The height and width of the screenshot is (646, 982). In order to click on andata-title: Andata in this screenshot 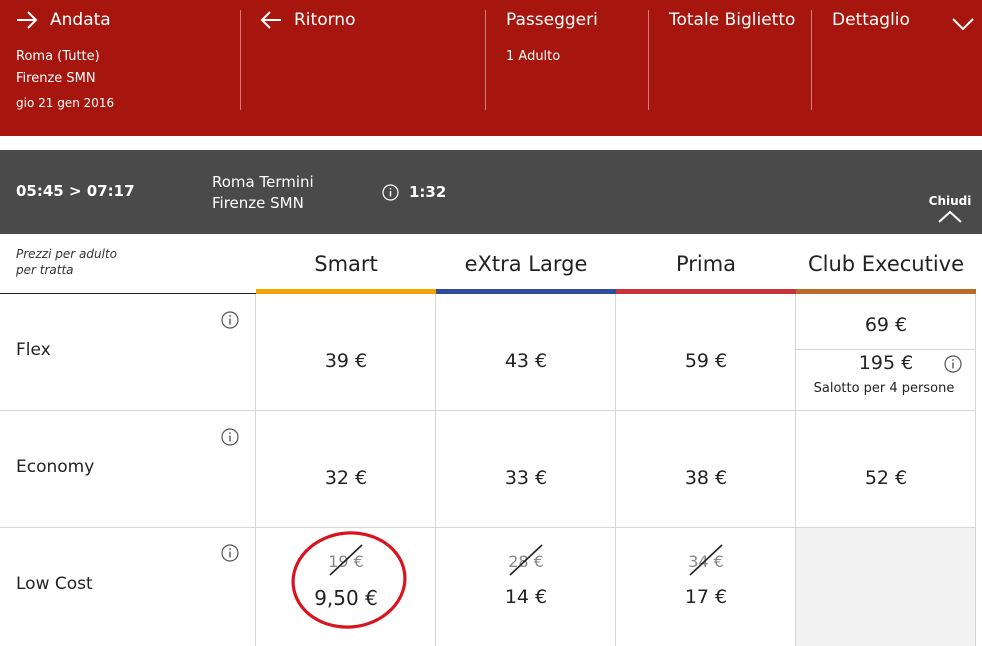, I will do `click(80, 20)`.